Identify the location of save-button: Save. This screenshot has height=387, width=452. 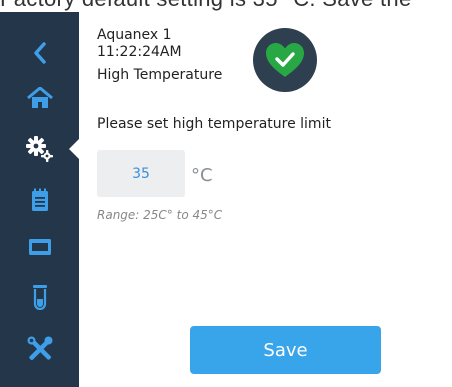
(285, 350).